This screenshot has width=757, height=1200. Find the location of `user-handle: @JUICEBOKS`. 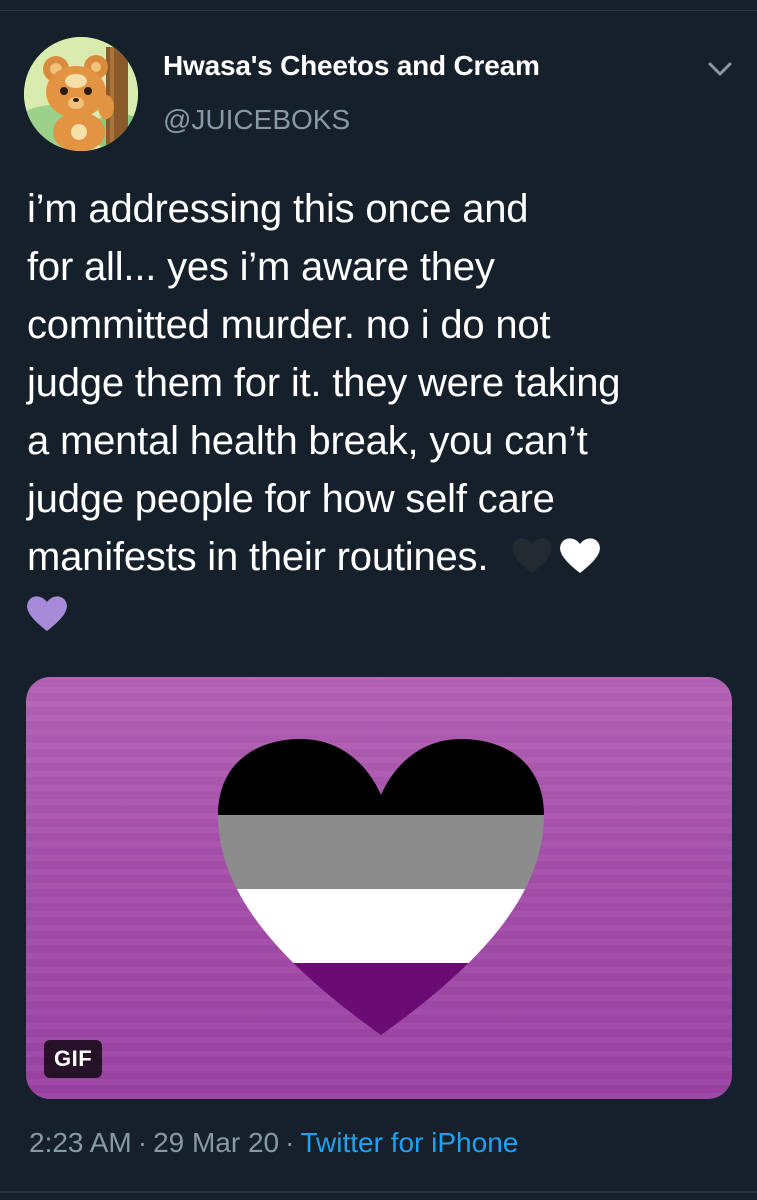

user-handle: @JUICEBOKS is located at coordinates (256, 120).